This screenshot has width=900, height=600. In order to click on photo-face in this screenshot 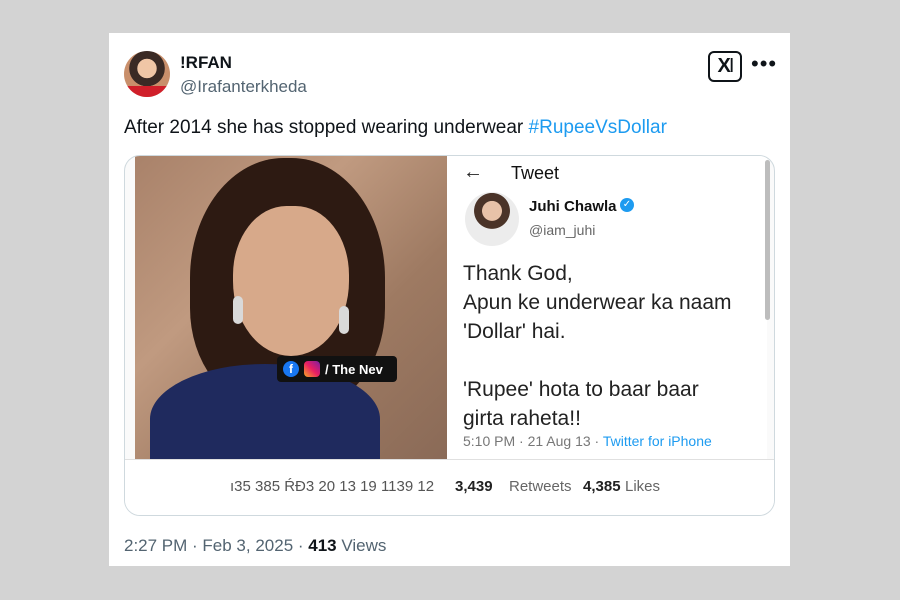, I will do `click(291, 281)`.